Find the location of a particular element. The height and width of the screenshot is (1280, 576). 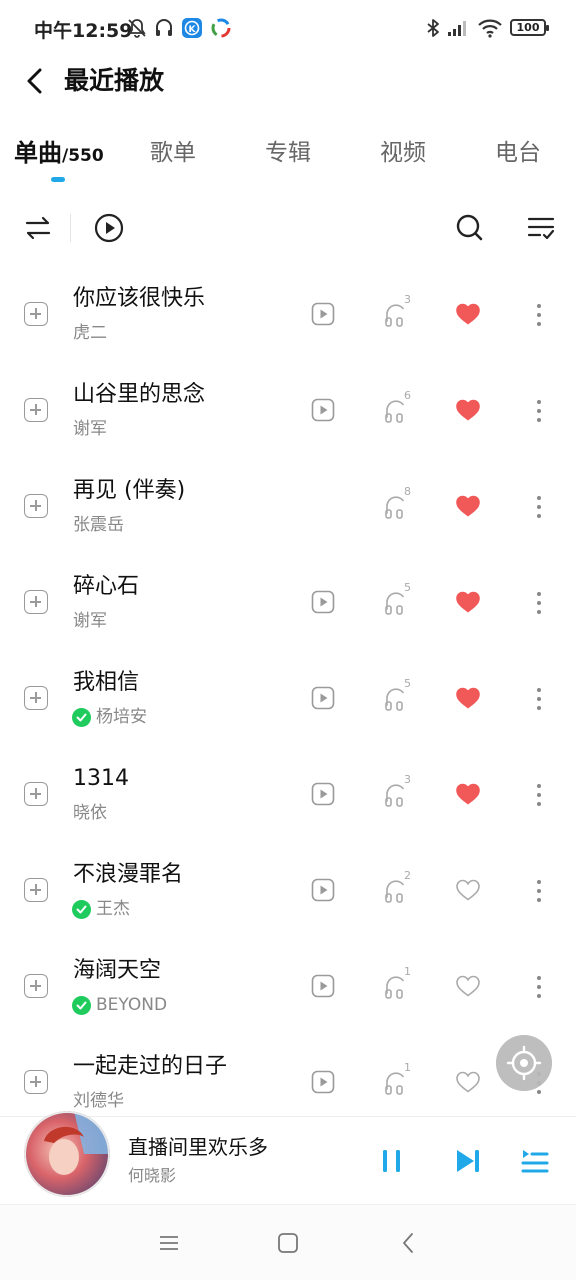

tab-videos: 视频 is located at coordinates (403, 153).